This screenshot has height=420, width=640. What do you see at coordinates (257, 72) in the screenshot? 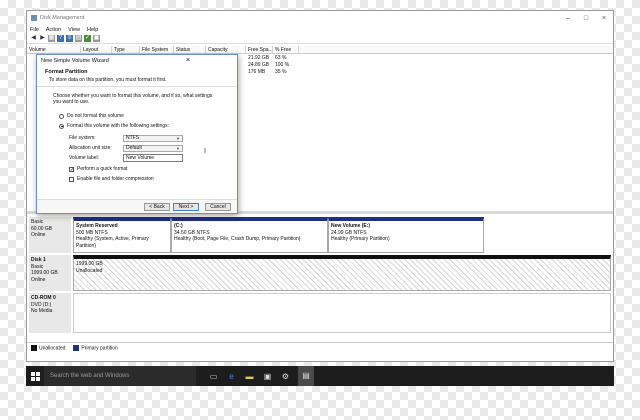
I see `free-cell: 176 MB` at bounding box center [257, 72].